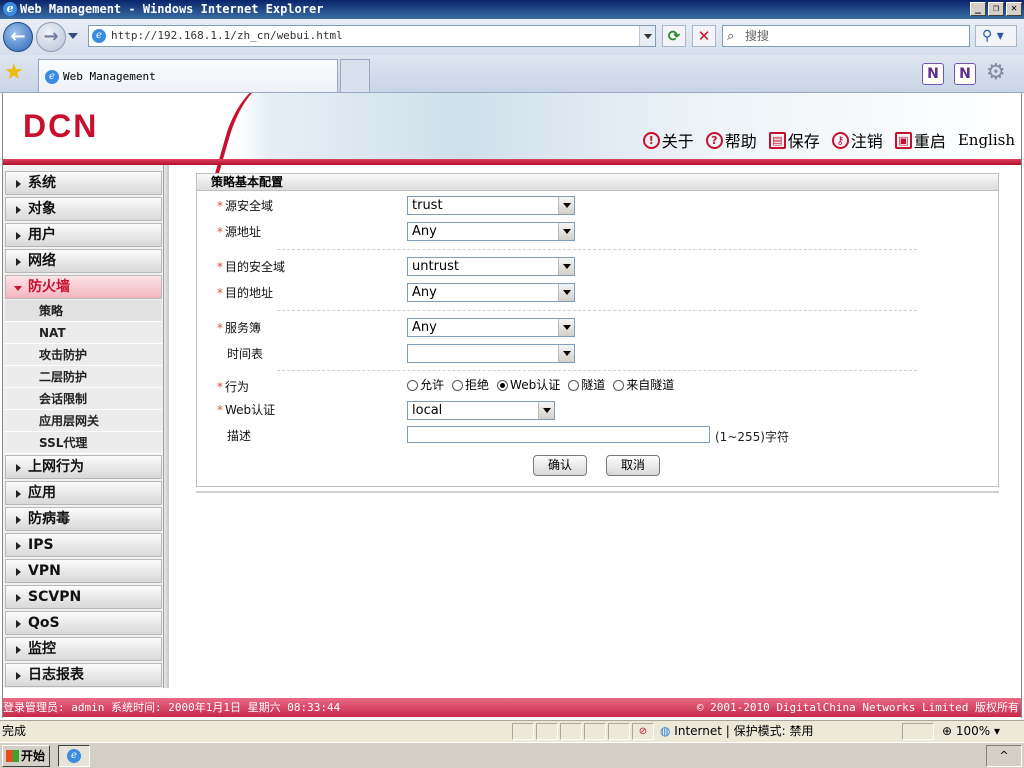  I want to click on help-link: ? 帮助, so click(731, 140).